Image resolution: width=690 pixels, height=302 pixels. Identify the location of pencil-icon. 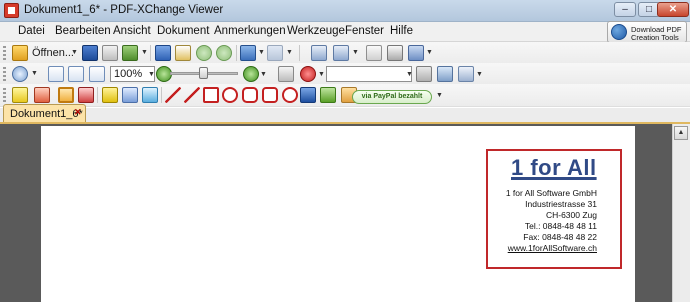
(328, 95).